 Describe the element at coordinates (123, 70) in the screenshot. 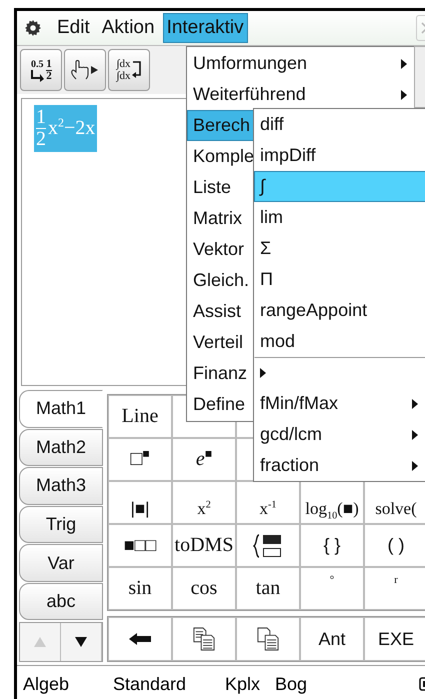

I see `integral-text: ∫dx ∫dx` at that location.